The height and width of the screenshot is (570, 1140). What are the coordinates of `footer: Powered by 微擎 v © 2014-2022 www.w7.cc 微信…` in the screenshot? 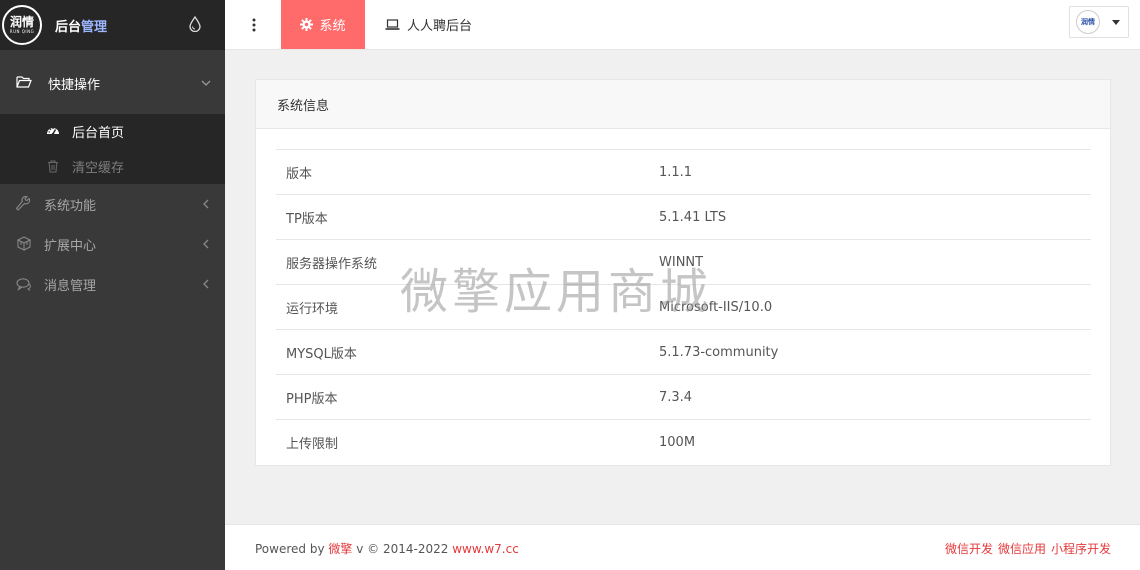 It's located at (682, 547).